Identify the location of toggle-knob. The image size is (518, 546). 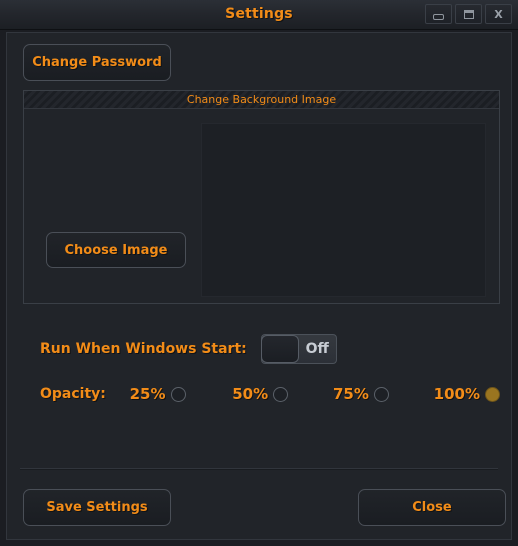
(279, 348).